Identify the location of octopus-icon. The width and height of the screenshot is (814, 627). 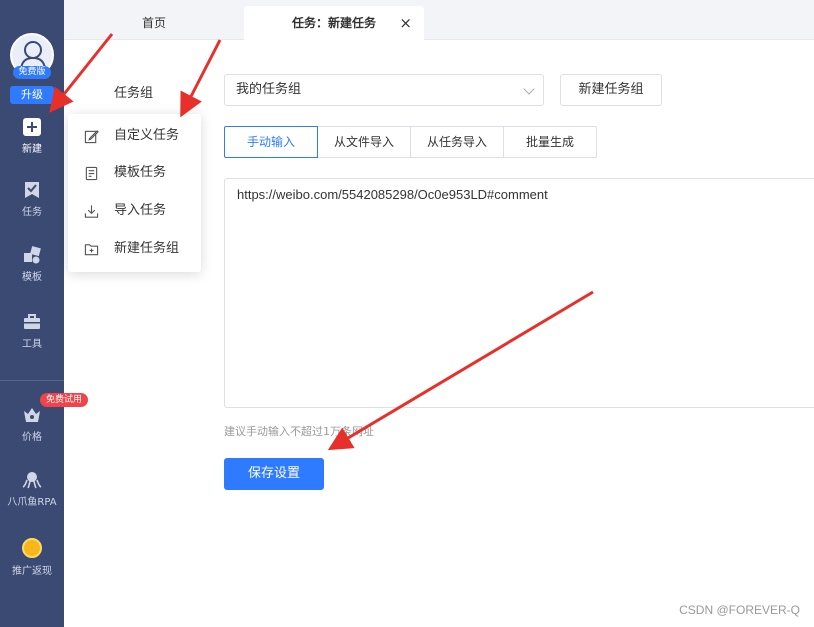
(32, 480).